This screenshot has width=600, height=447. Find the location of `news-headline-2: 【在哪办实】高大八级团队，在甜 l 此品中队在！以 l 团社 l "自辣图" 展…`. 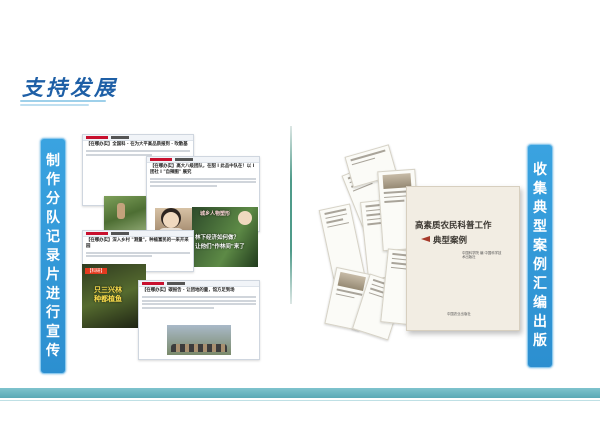

news-headline-2: 【在哪办实】高大八级团队，在甜 l 此品中队在！以 l 团社 l "自辣图" 展… is located at coordinates (202, 169).